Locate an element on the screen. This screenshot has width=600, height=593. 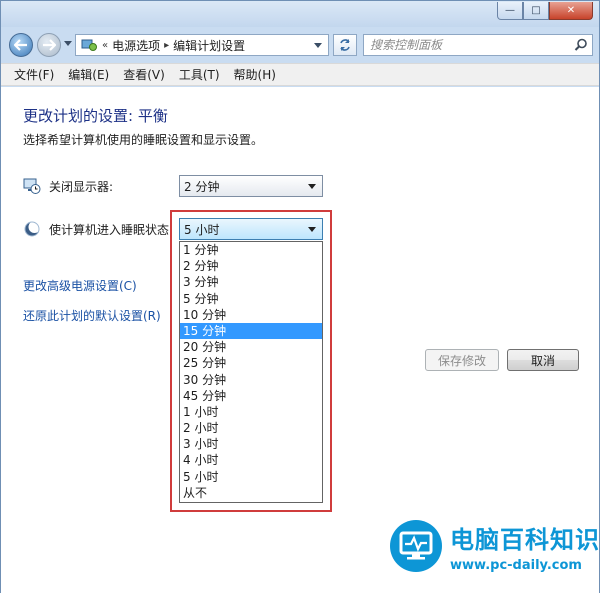
arrow-right-icon is located at coordinates (49, 45).